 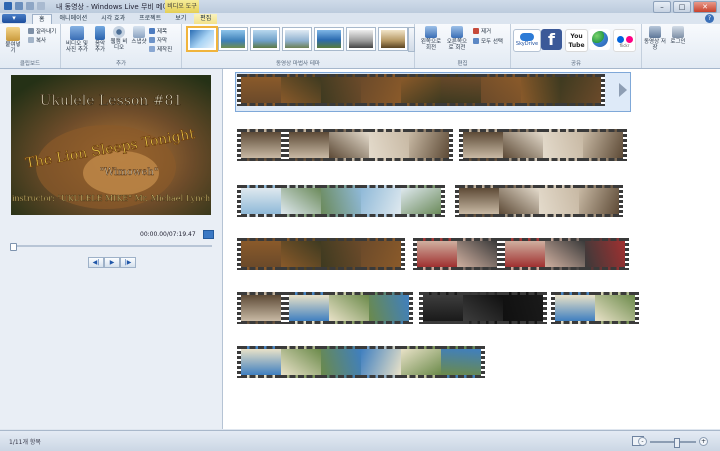 What do you see at coordinates (655, 32) in the screenshot?
I see `save-movie-icon` at bounding box center [655, 32].